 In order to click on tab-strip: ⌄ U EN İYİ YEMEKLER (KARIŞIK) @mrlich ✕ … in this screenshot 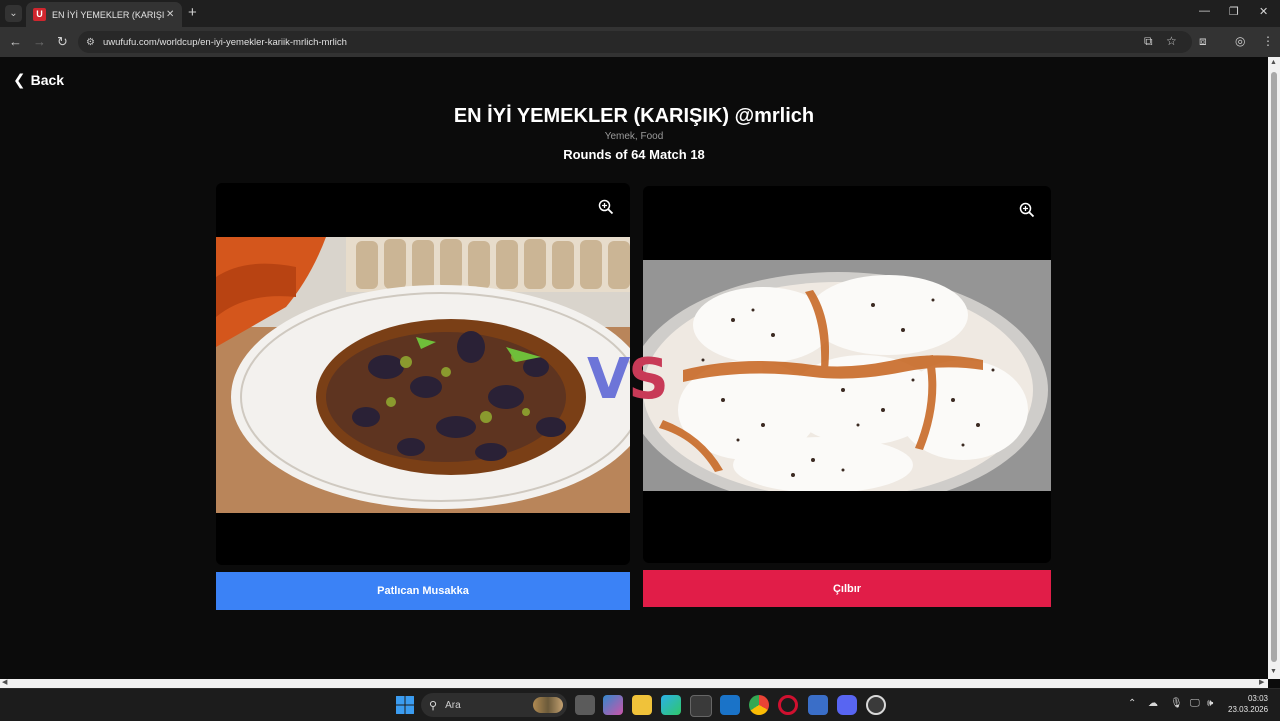, I will do `click(640, 13)`.